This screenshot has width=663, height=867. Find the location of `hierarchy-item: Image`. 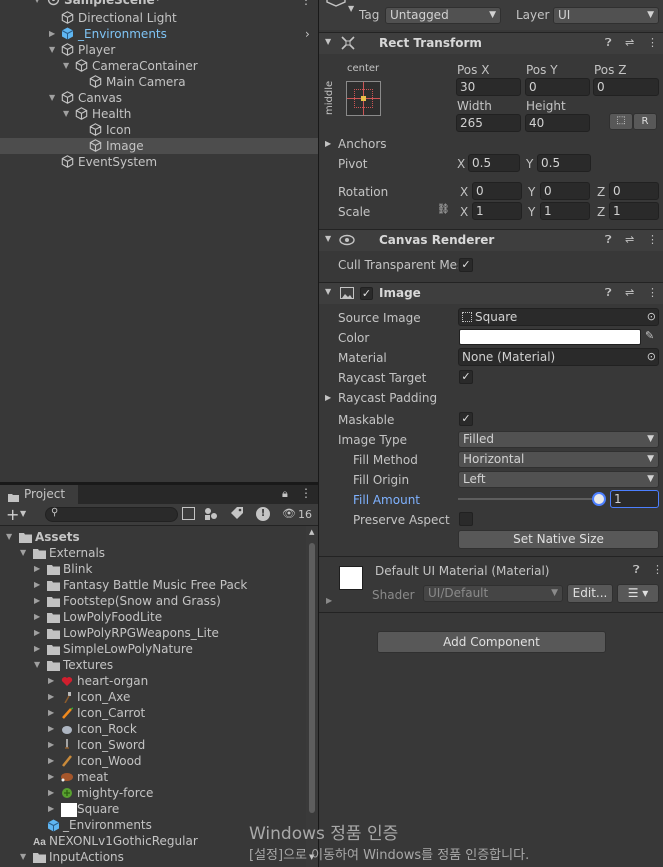

hierarchy-item: Image is located at coordinates (159, 146).